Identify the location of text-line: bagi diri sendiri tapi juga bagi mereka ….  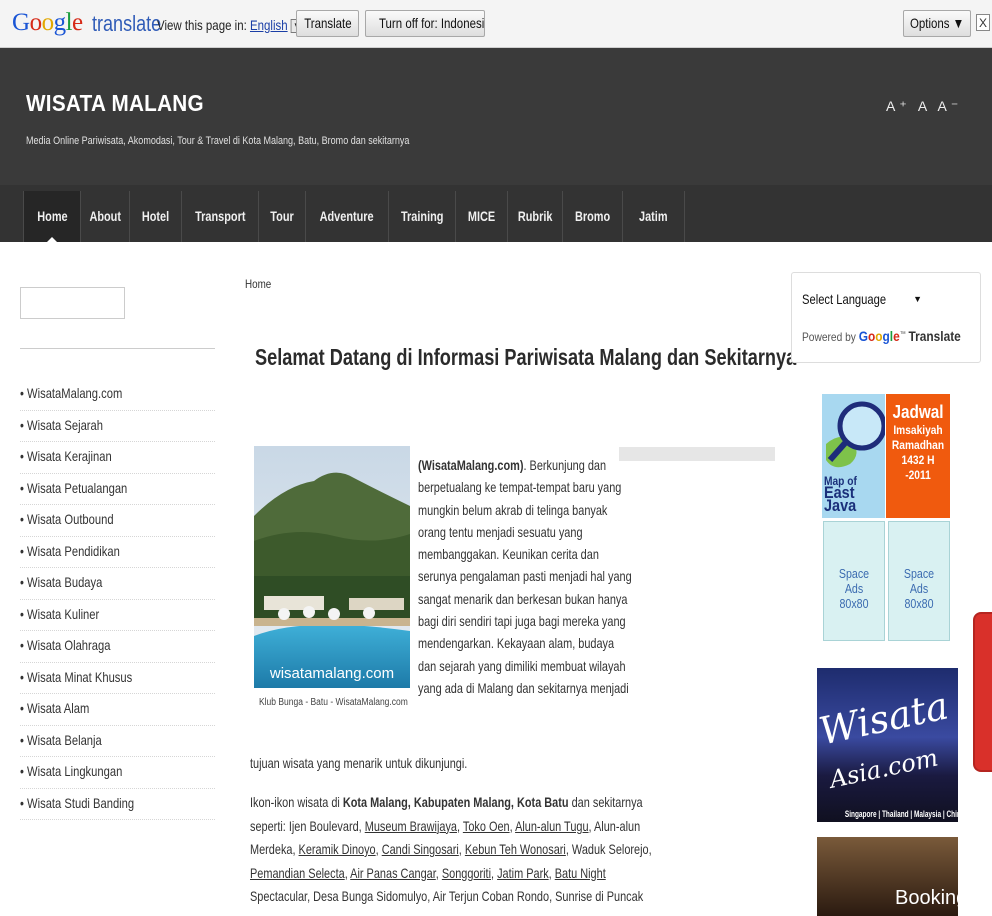
(522, 621).